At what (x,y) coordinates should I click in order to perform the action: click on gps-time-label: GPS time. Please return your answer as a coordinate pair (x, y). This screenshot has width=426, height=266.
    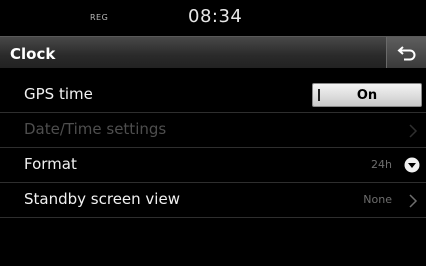
    Looking at the image, I should click on (58, 94).